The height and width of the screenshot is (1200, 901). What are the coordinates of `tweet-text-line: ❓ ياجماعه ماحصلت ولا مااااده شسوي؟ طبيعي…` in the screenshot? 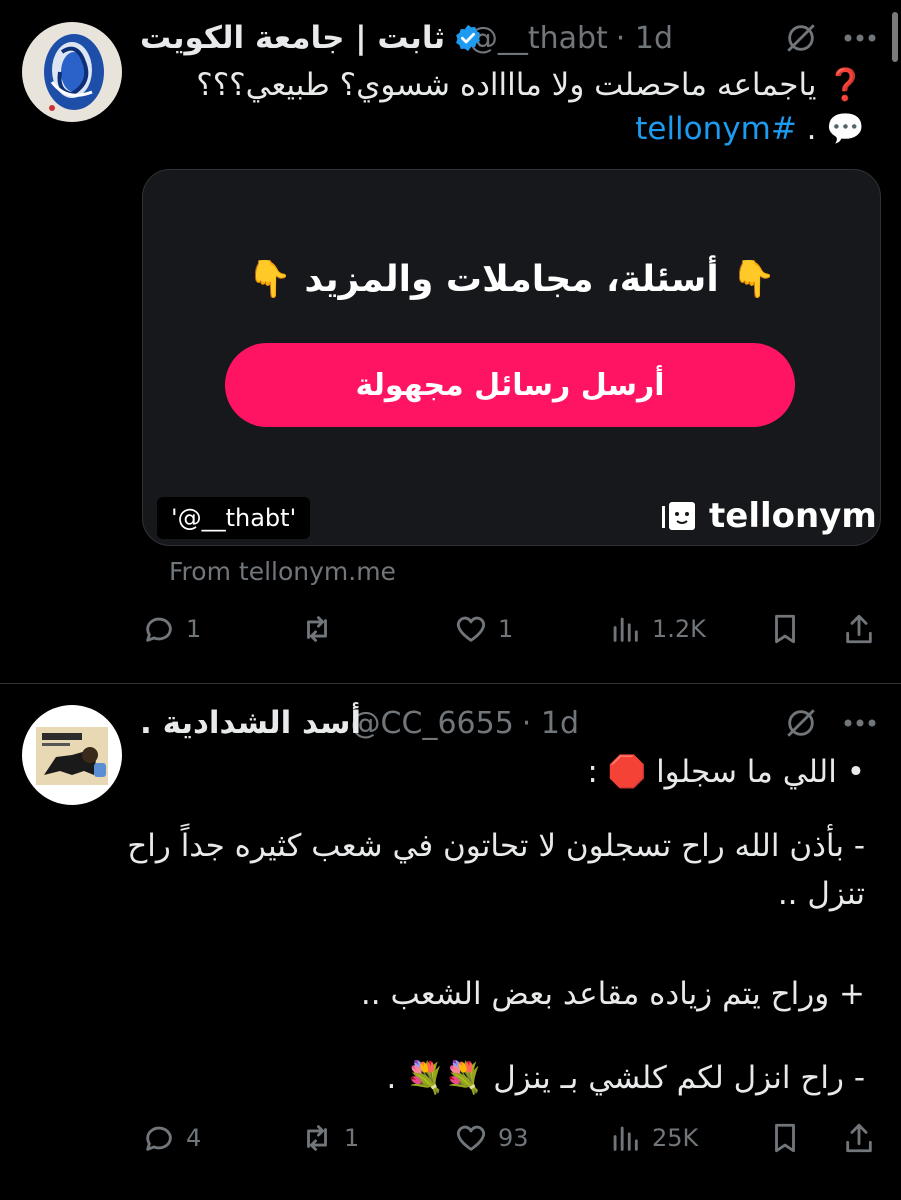 It's located at (530, 85).